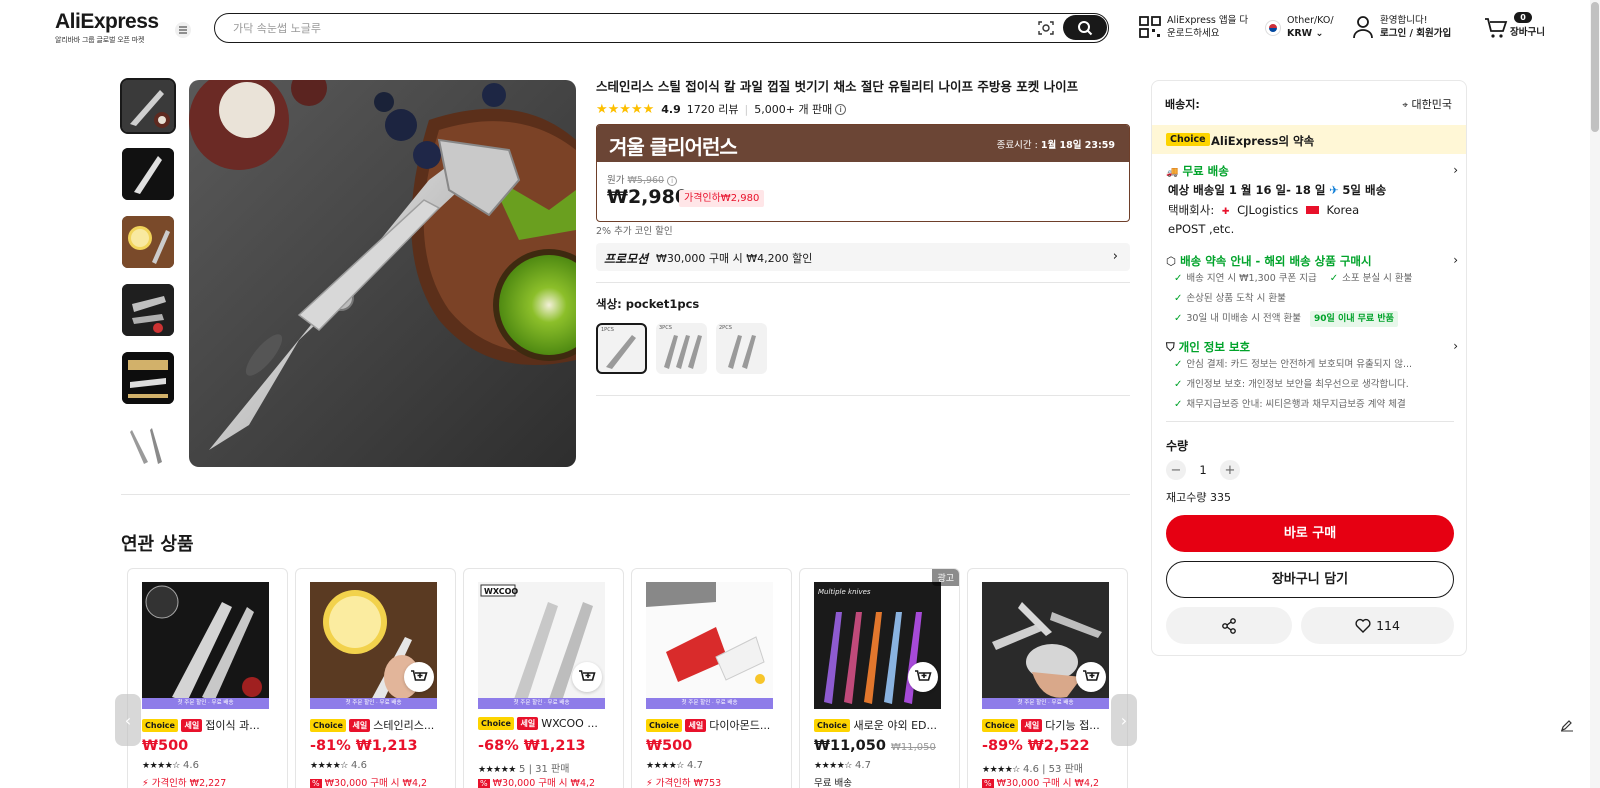  Describe the element at coordinates (1310, 579) in the screenshot. I see `add-to-cart-button: 장바구니 담기` at that location.